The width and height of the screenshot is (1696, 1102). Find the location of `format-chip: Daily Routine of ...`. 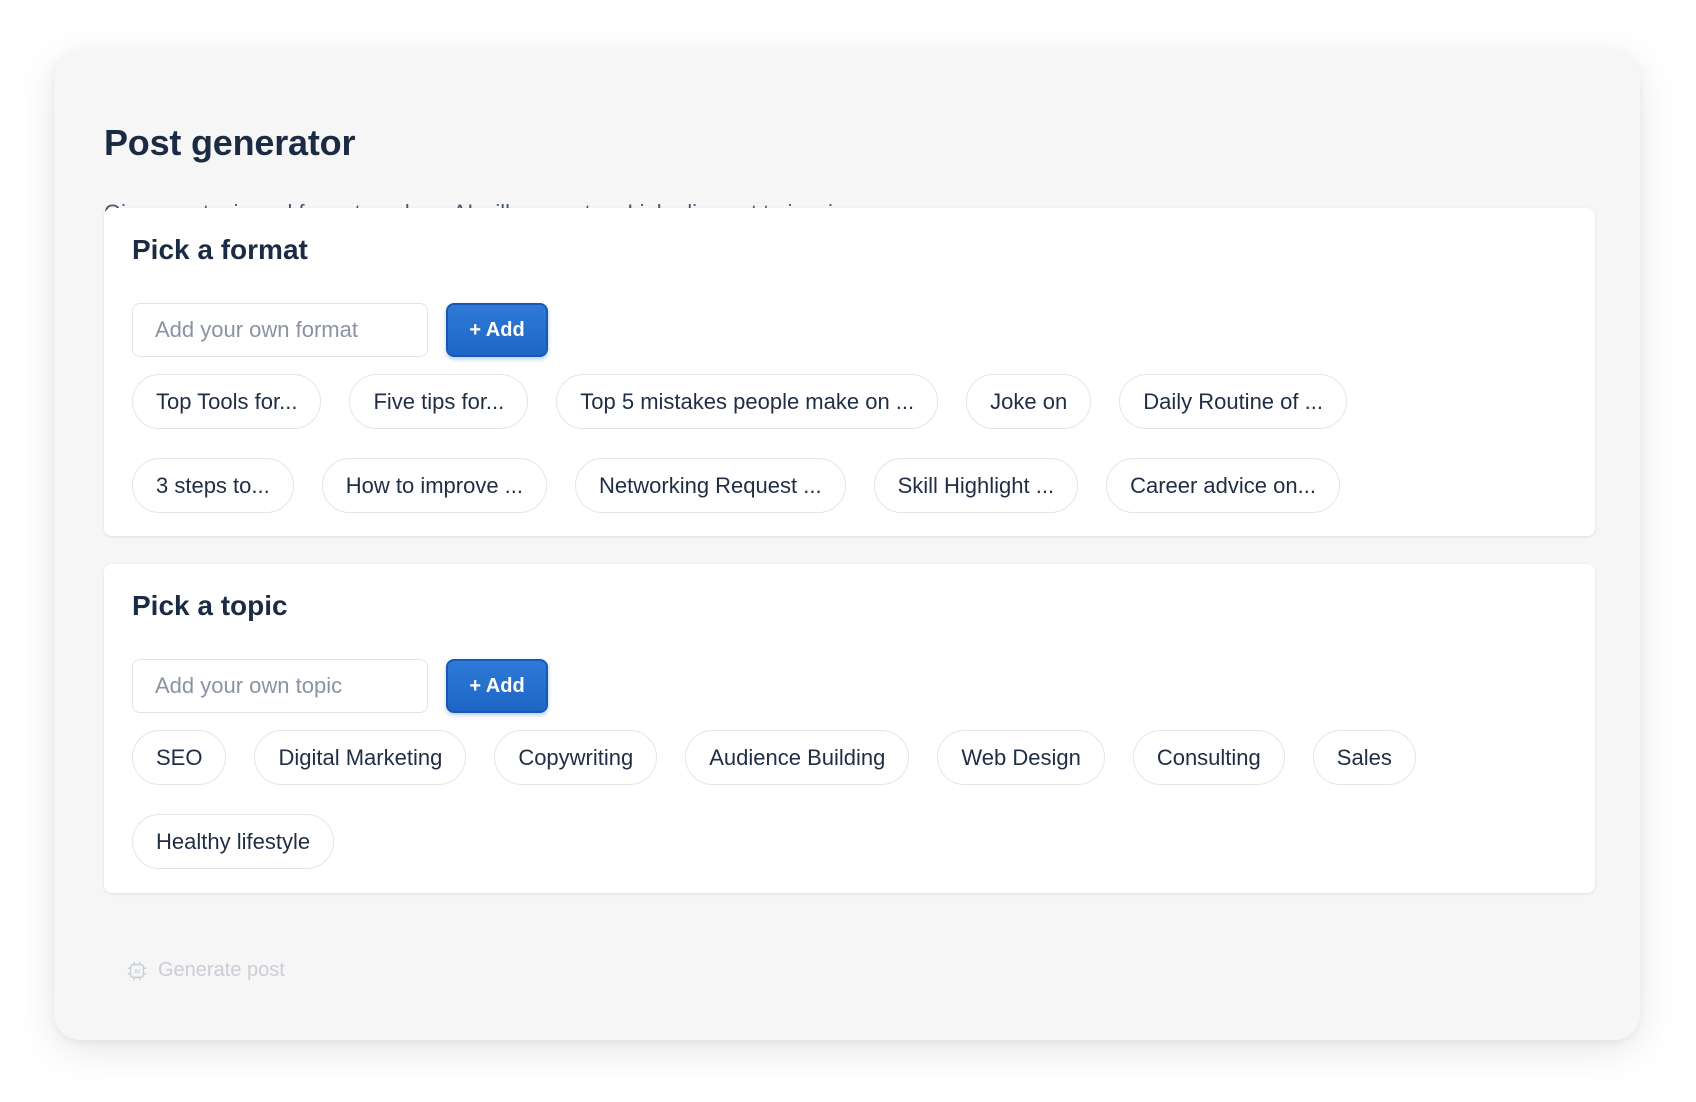

format-chip: Daily Routine of ... is located at coordinates (1233, 401).